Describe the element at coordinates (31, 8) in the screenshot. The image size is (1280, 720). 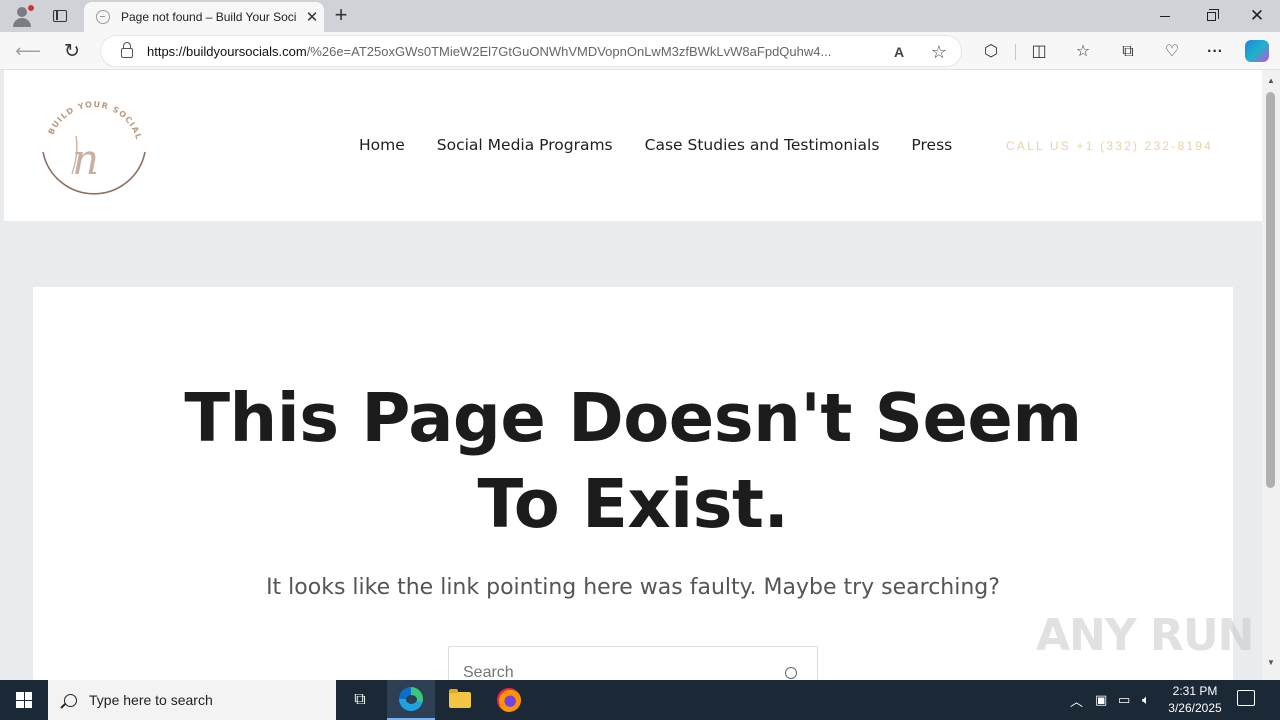
I see `notification-dot` at that location.